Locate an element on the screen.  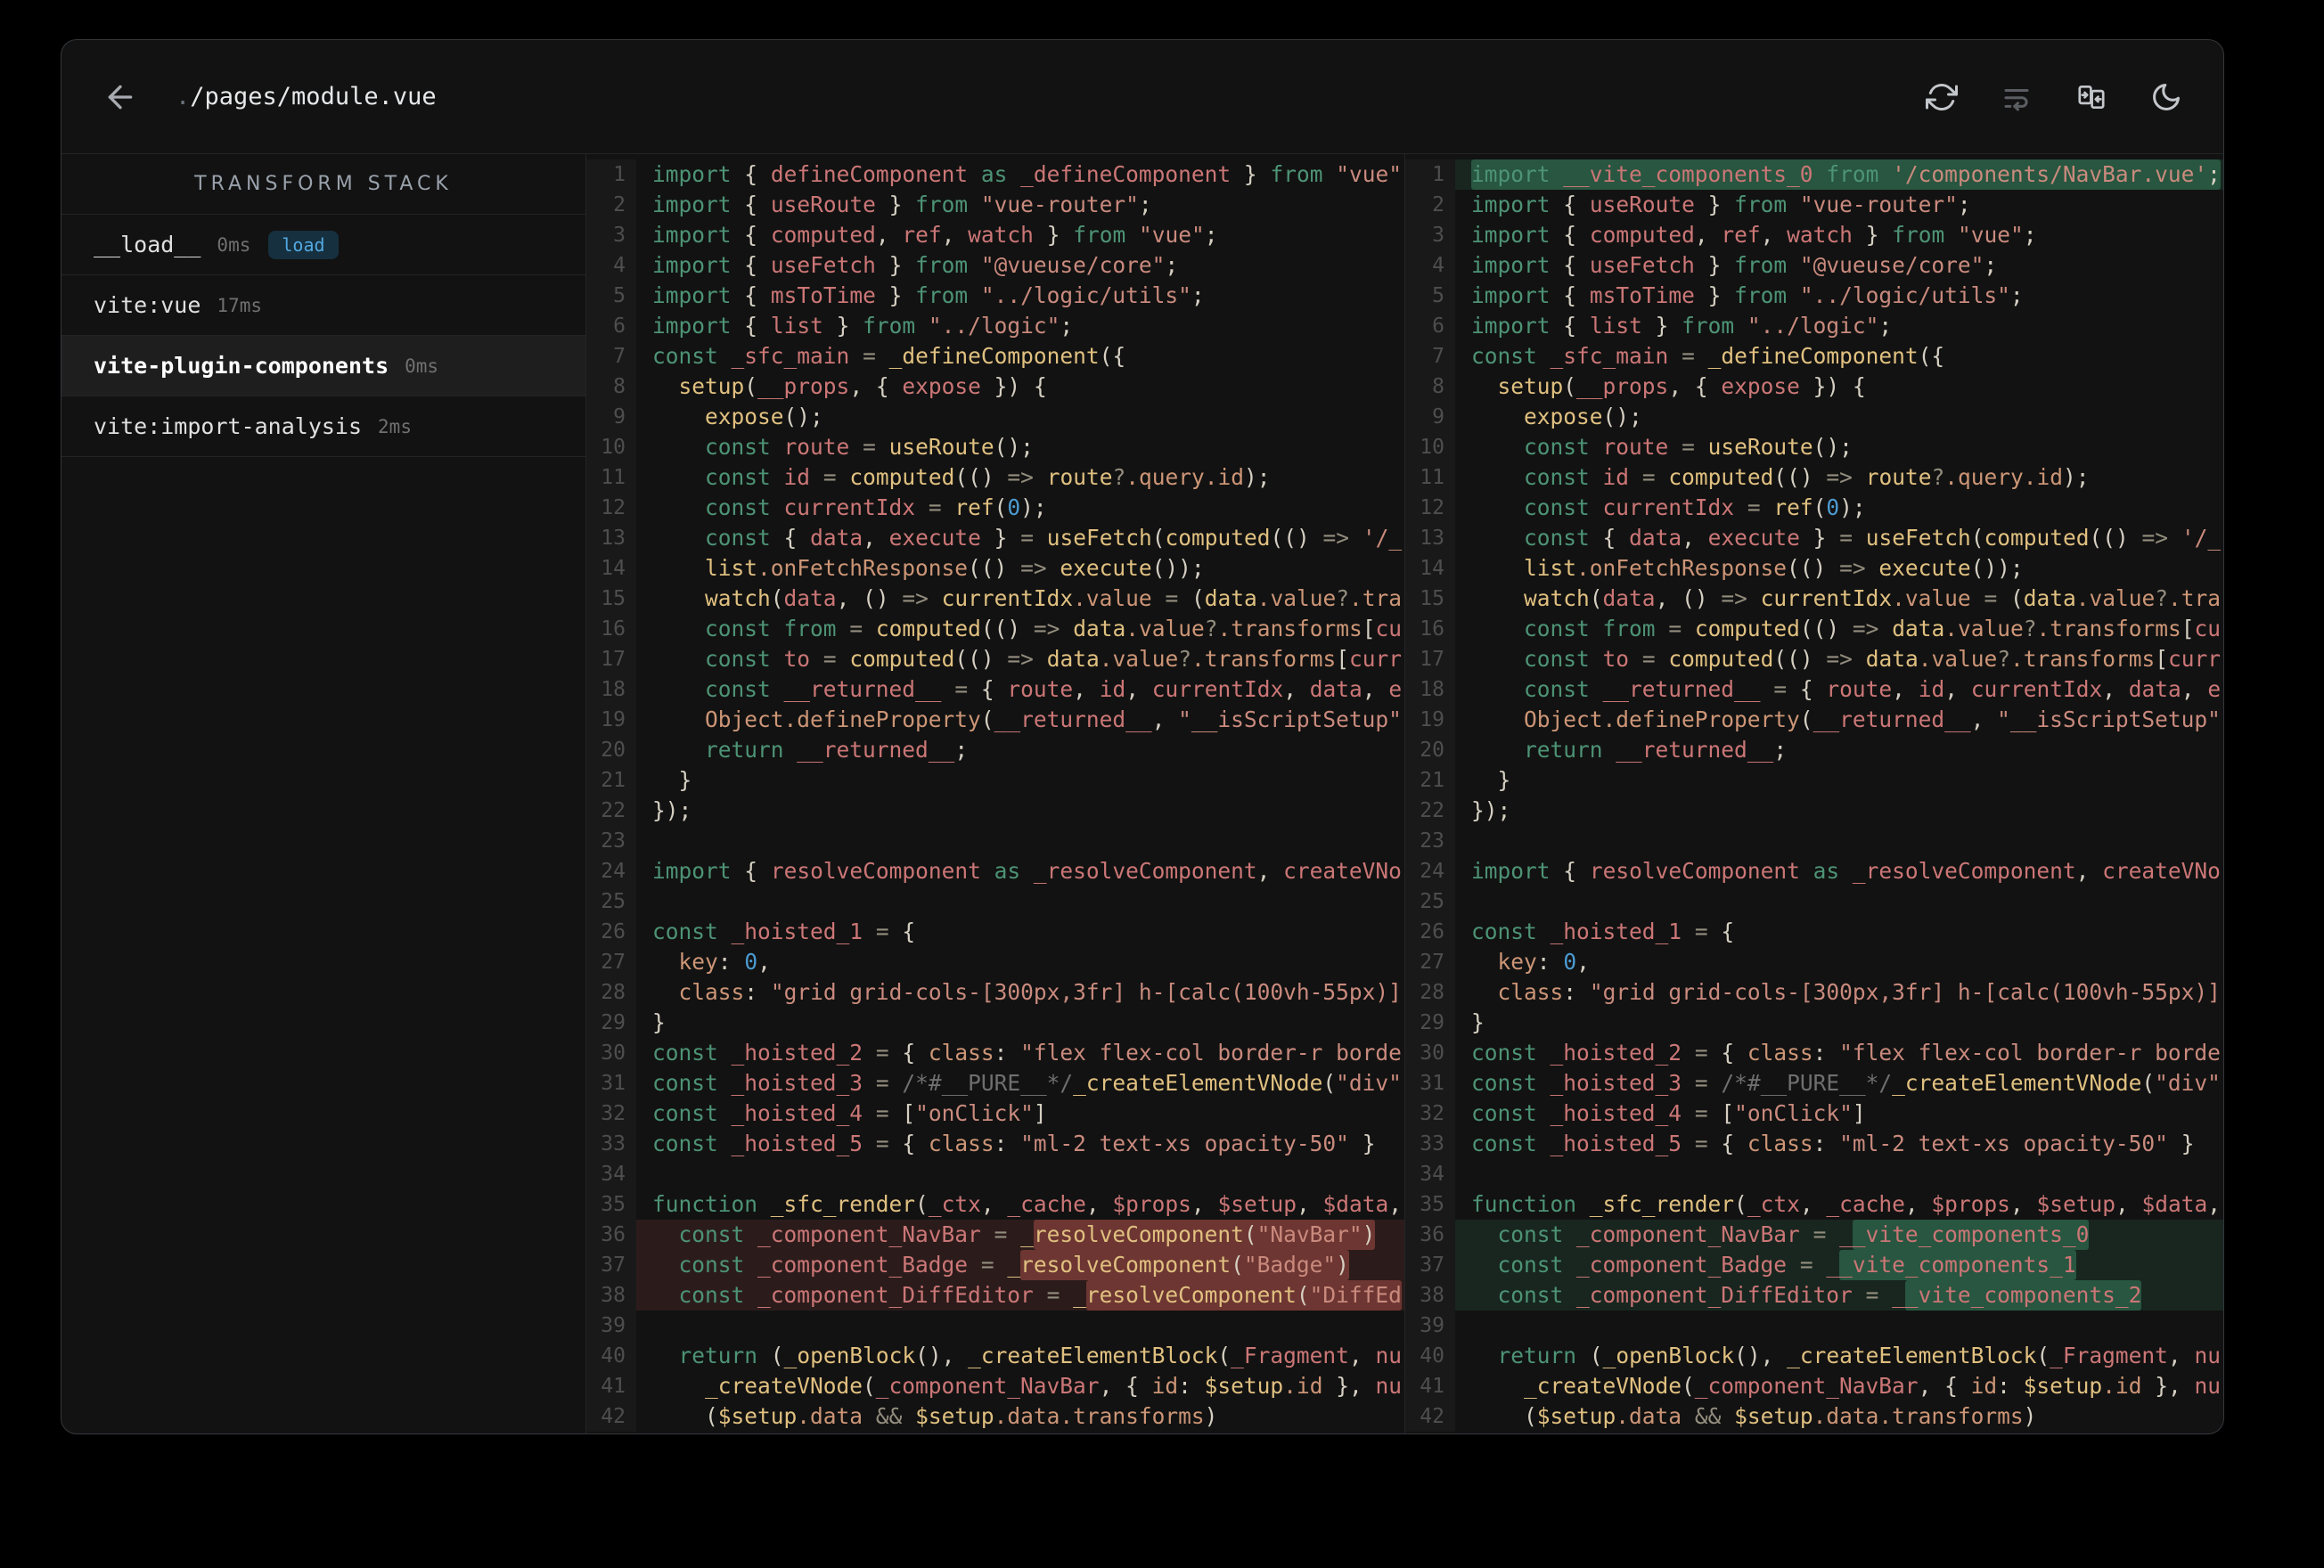
code-text: expose(); is located at coordinates (1583, 416).